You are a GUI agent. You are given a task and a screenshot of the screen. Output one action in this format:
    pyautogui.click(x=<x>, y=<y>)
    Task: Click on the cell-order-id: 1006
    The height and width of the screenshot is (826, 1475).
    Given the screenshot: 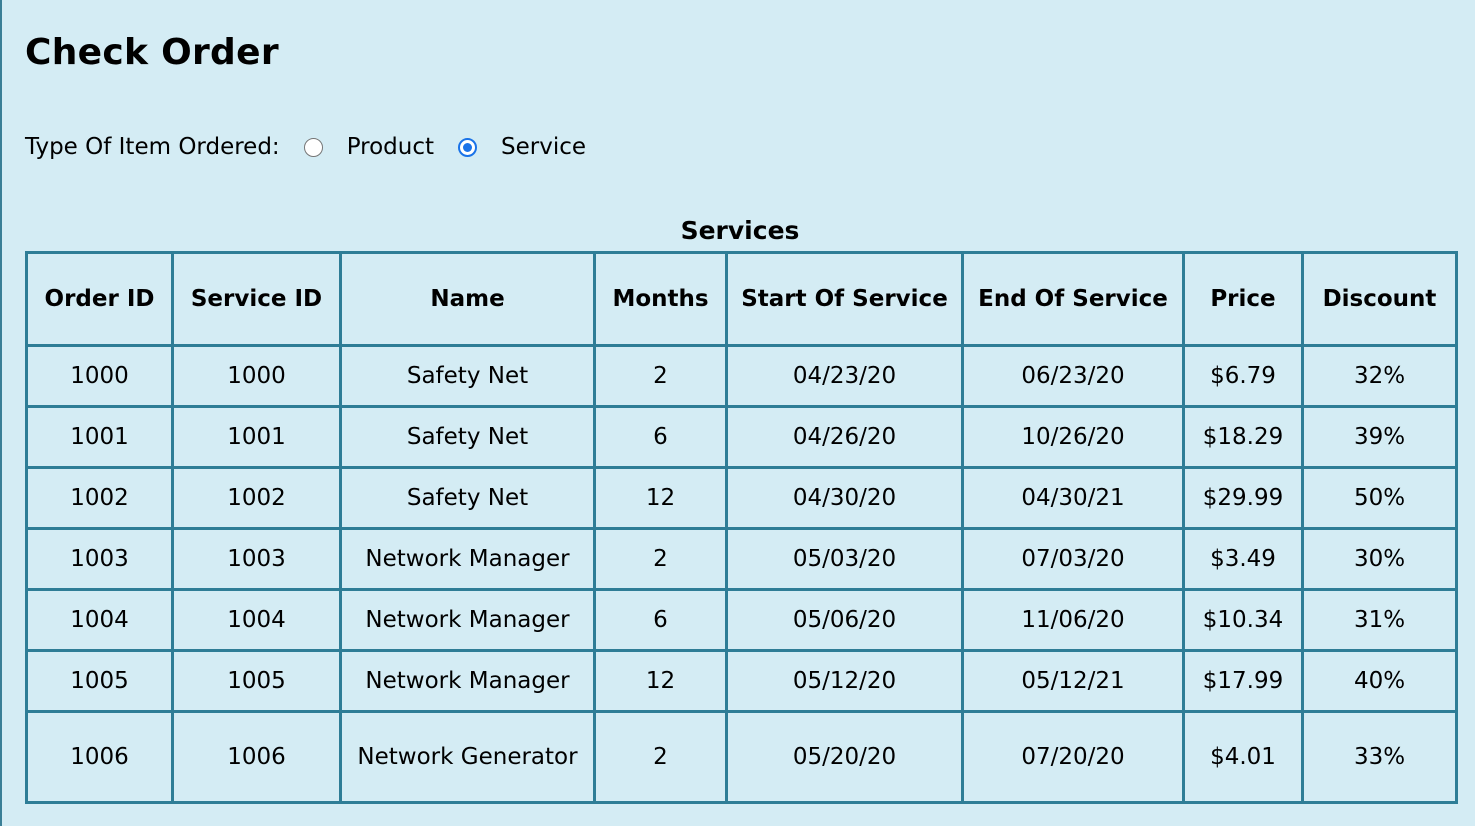 What is the action you would take?
    pyautogui.click(x=99, y=757)
    